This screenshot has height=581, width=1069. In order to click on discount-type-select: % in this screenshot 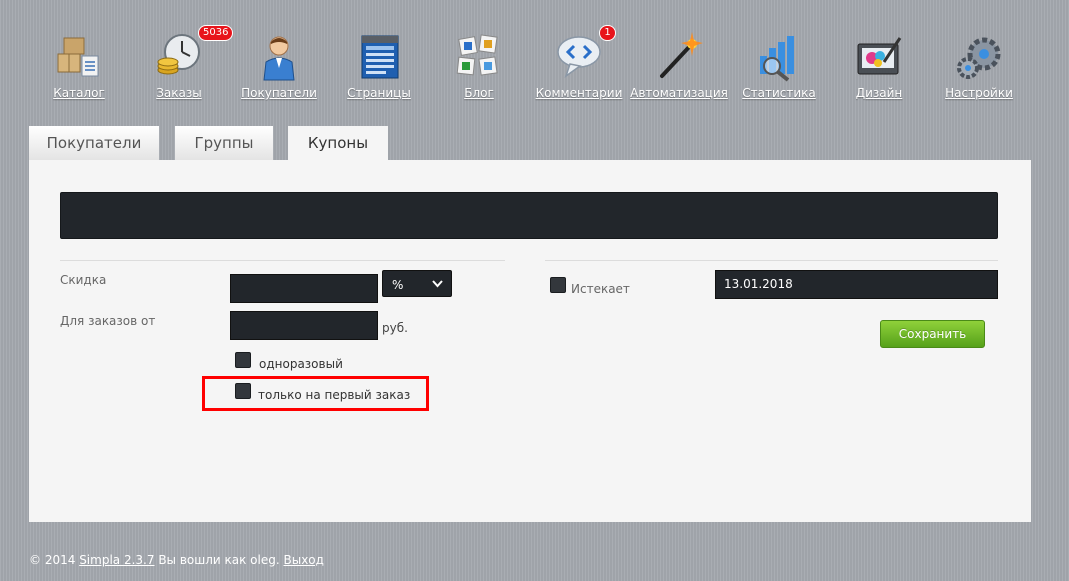, I will do `click(417, 283)`.